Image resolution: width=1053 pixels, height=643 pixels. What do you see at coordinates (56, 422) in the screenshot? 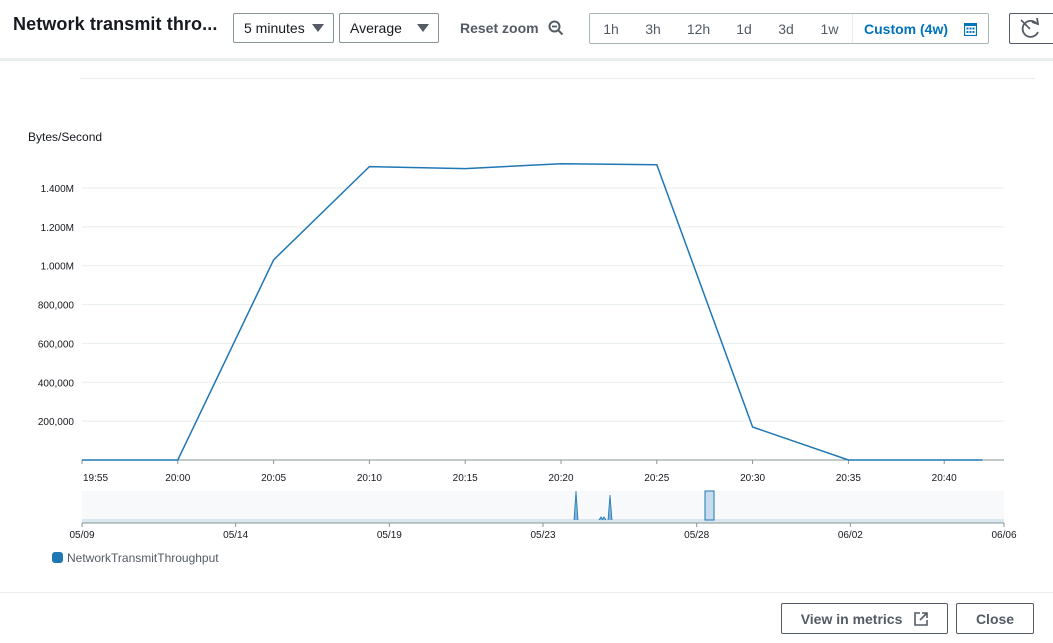
I see `y-tick-label: 200,000` at bounding box center [56, 422].